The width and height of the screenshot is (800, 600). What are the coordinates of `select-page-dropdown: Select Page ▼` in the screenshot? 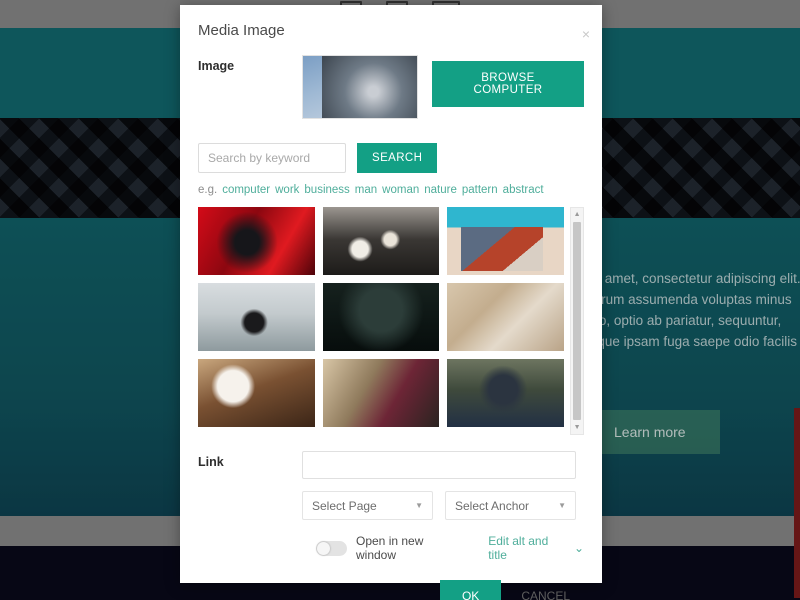 It's located at (367, 505).